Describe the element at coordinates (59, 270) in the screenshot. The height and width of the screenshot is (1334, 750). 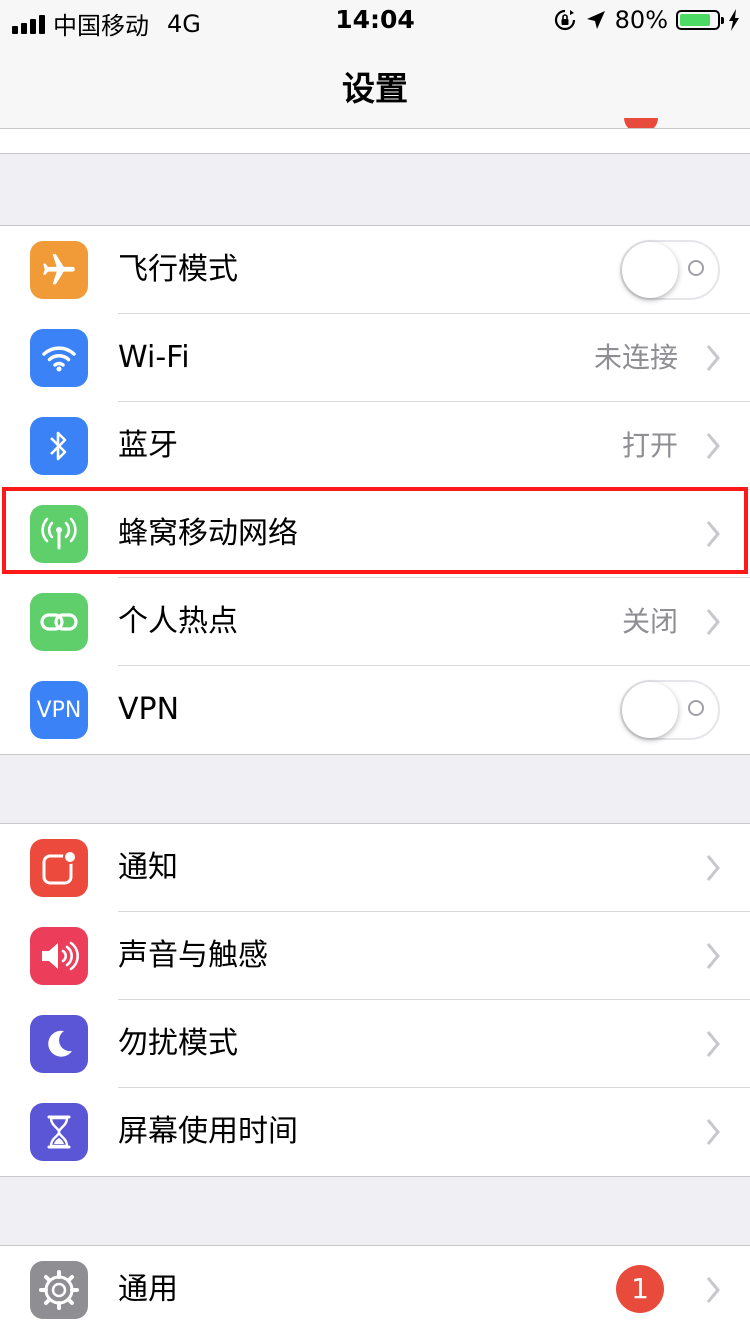
I see `airplane-icon` at that location.